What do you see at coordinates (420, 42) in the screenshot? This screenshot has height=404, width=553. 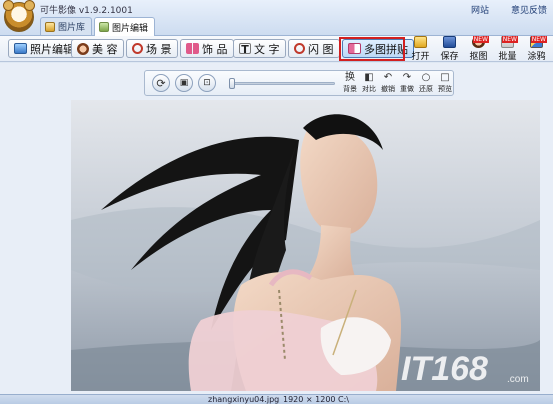 I see `open-folder-icon` at bounding box center [420, 42].